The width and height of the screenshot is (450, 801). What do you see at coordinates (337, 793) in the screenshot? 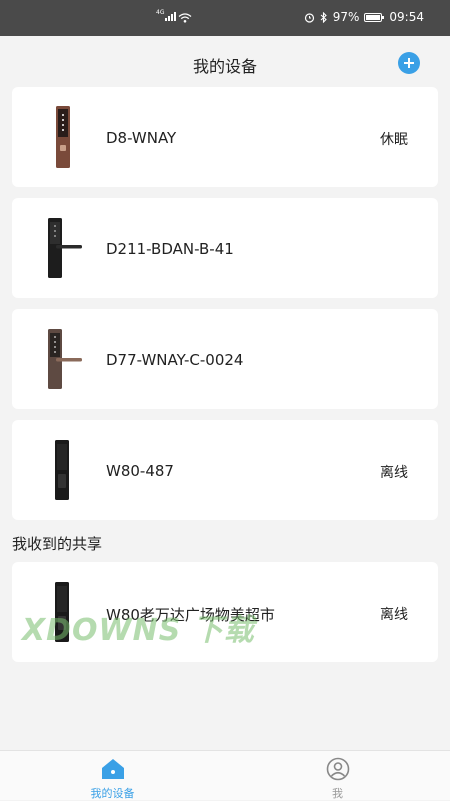
I see `tab-label: 我` at bounding box center [337, 793].